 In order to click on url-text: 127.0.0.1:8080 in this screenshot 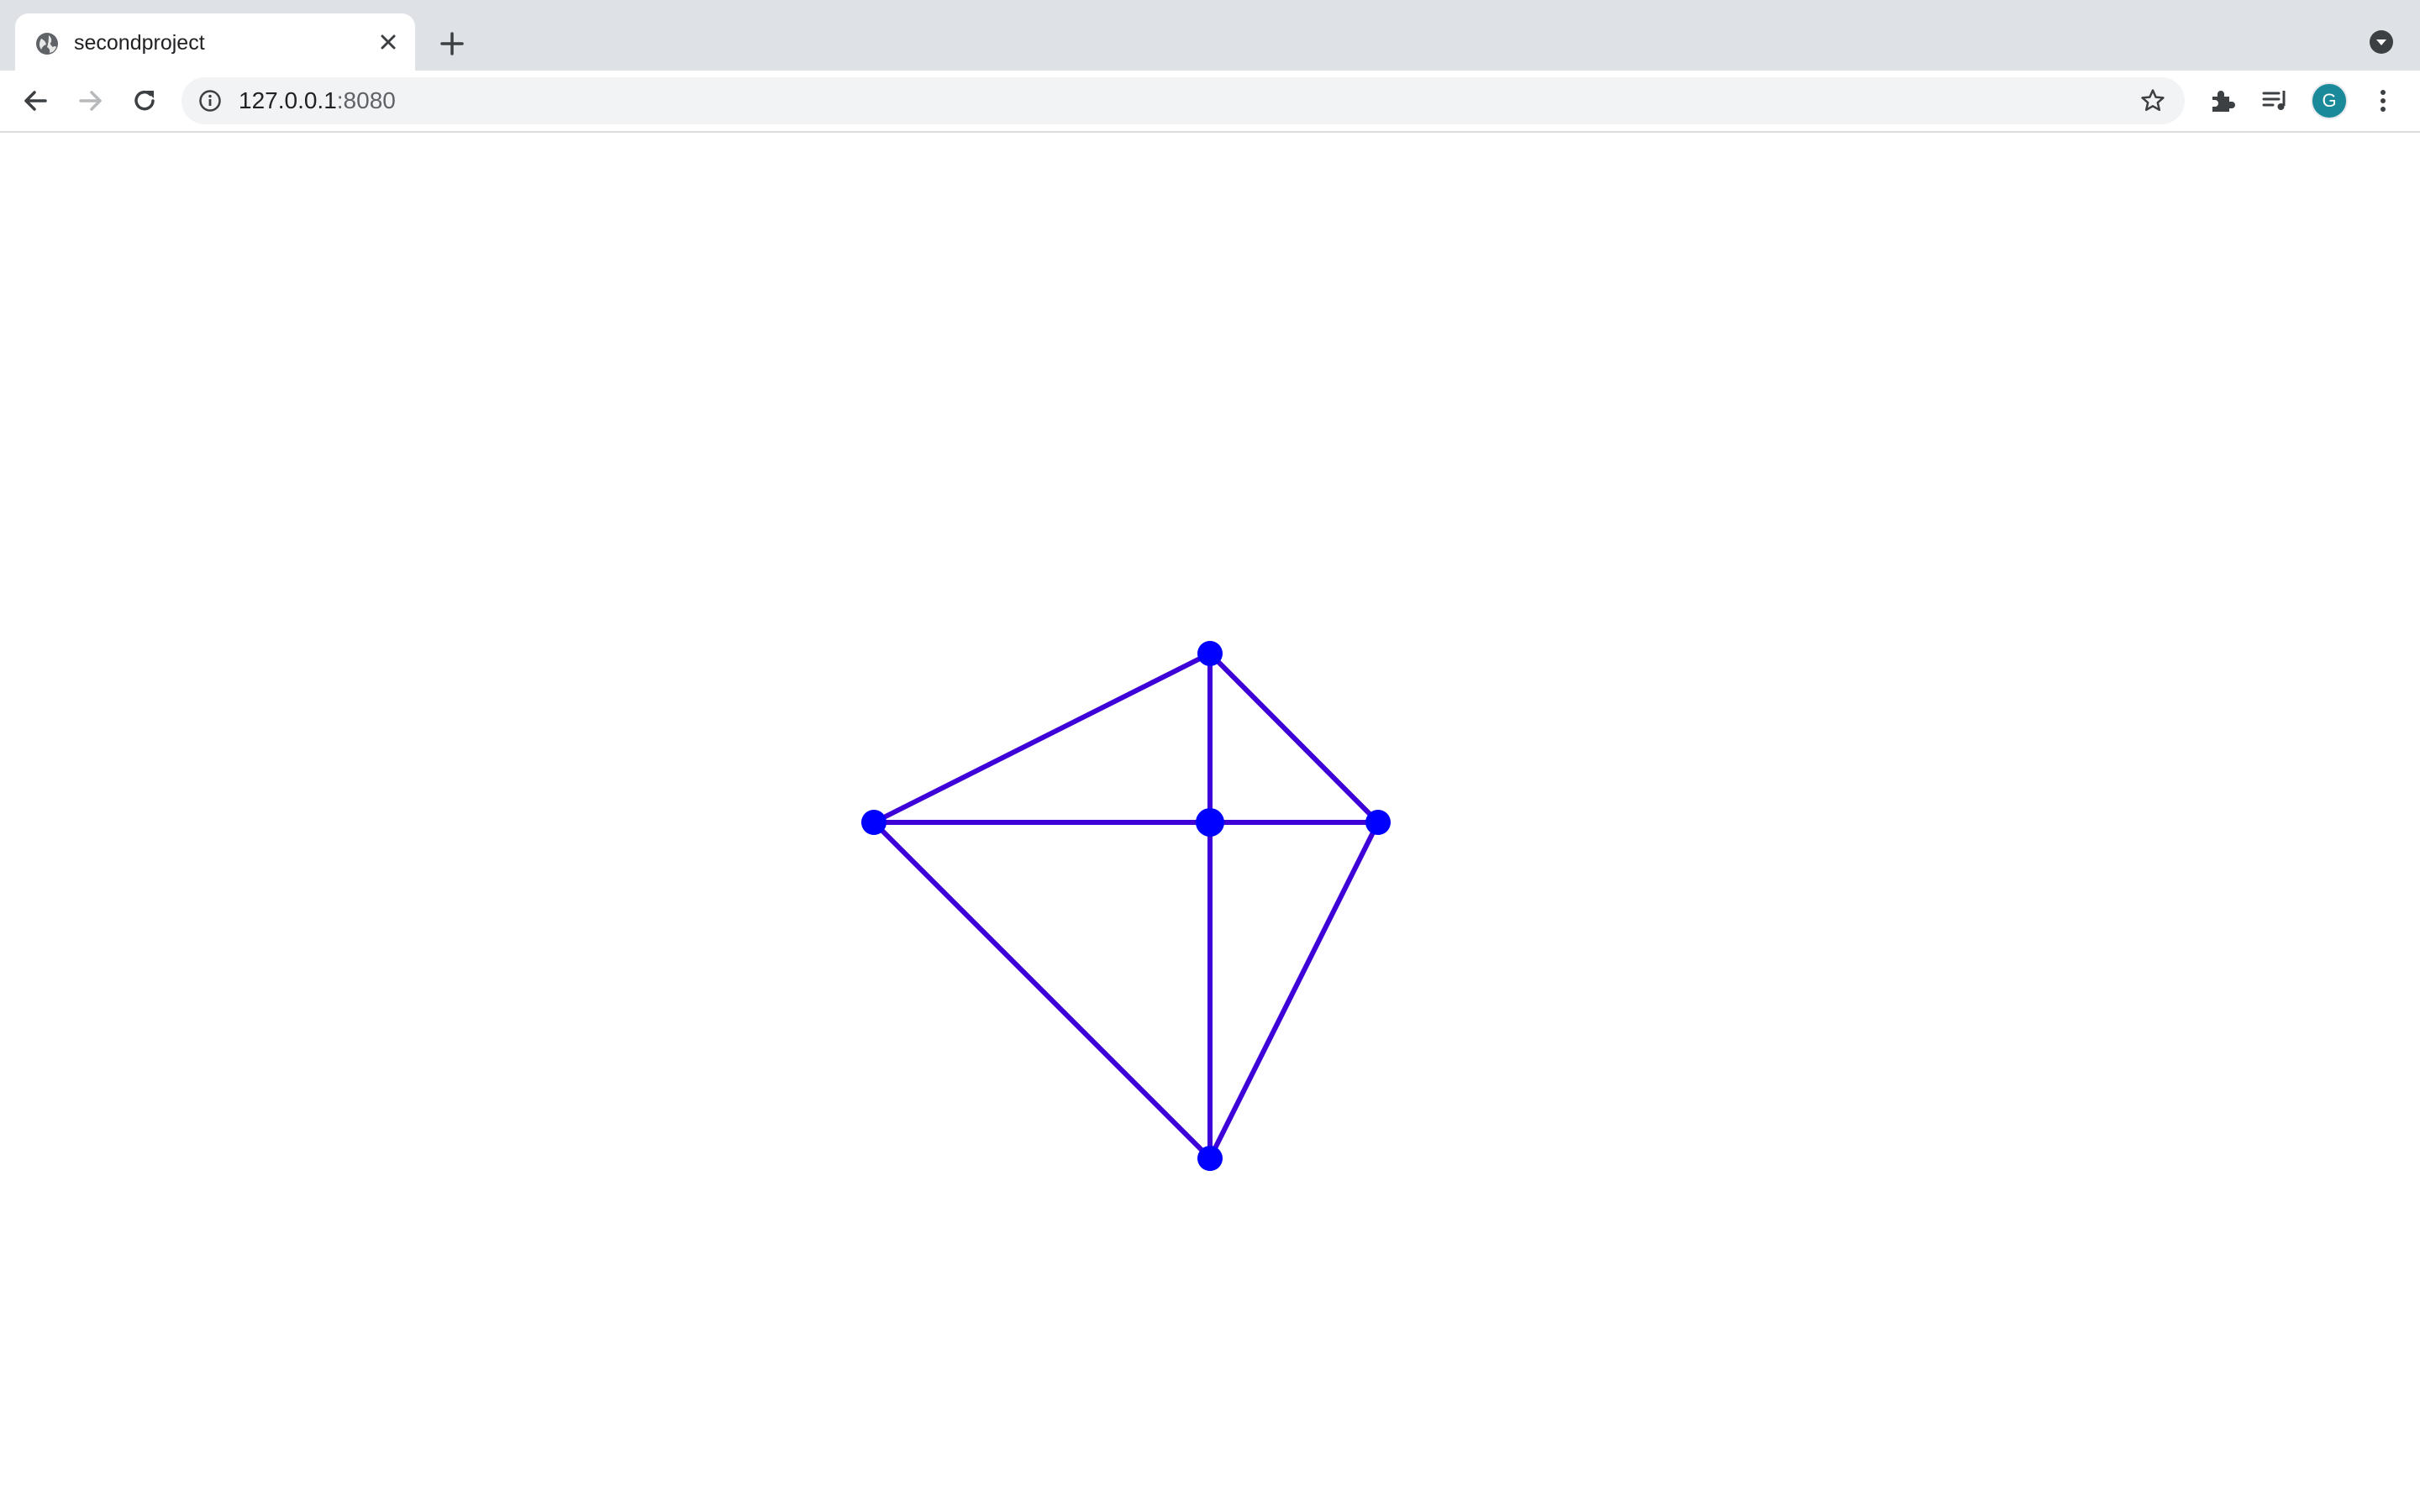, I will do `click(317, 100)`.